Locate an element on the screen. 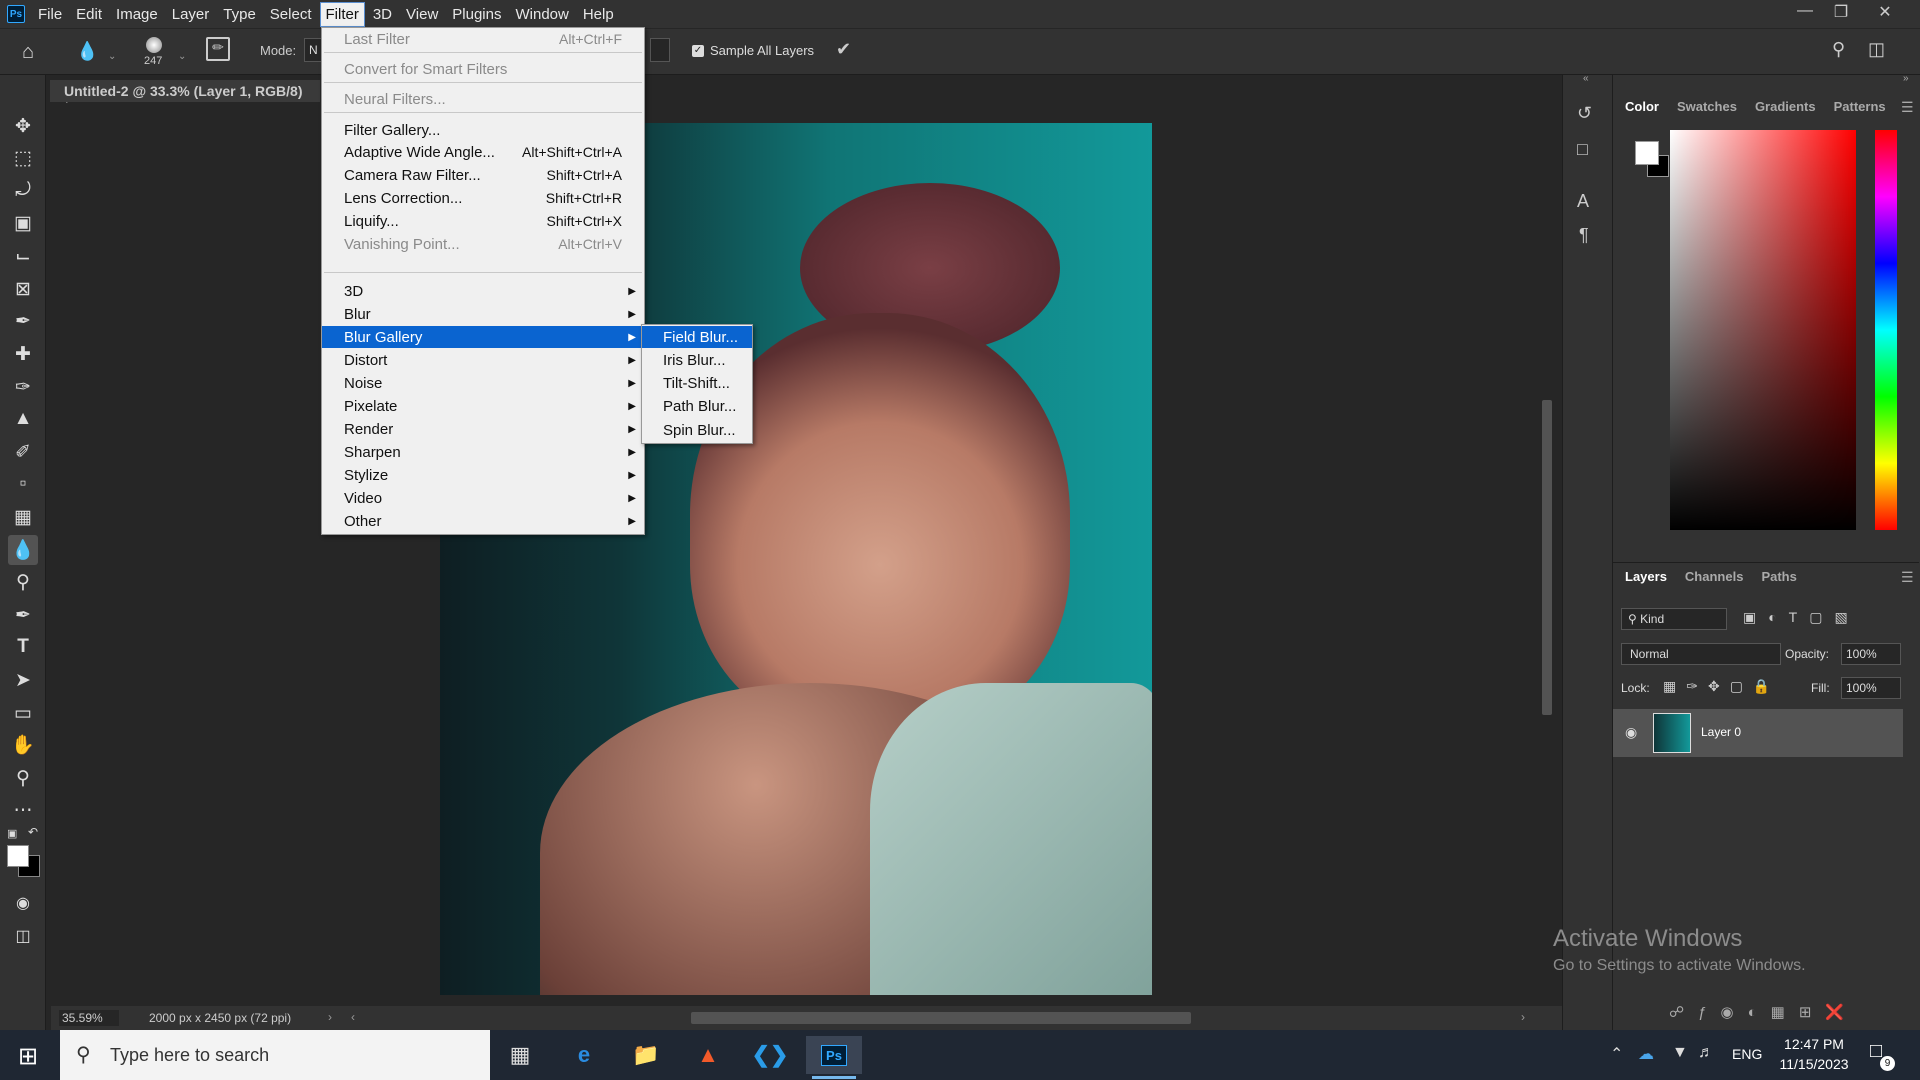  close-icon: ✕ is located at coordinates (1885, 14).